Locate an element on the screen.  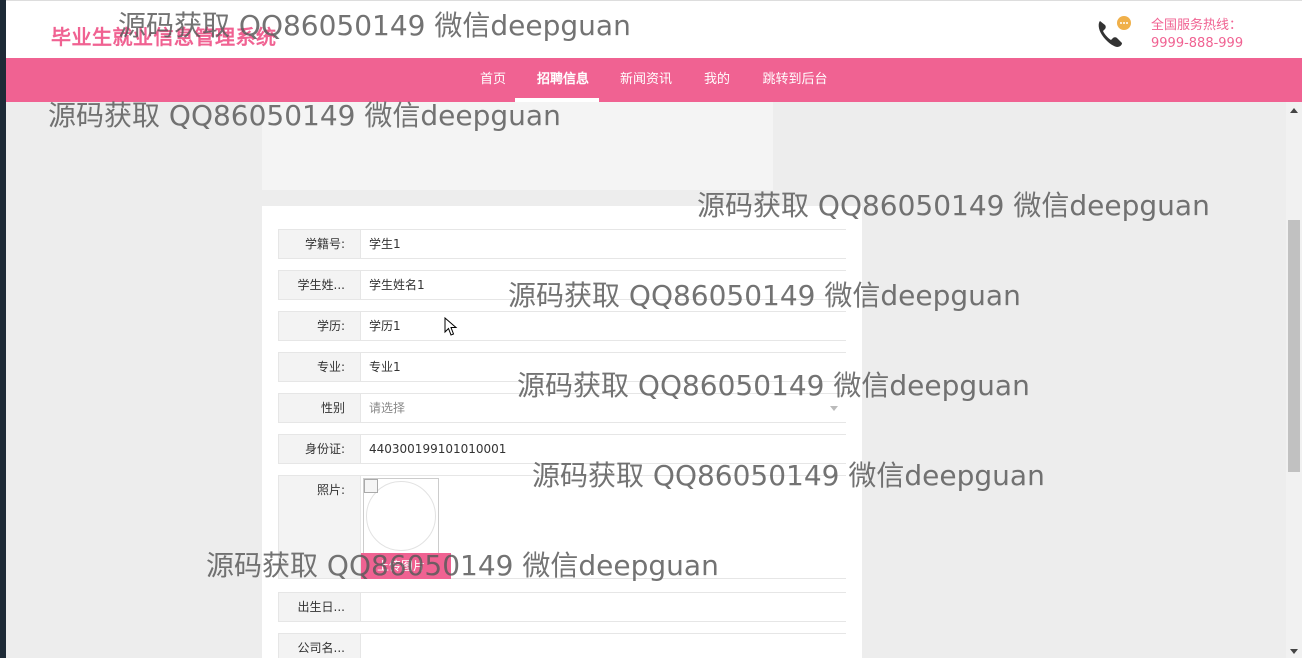
page-scrollbar is located at coordinates (1294, 380).